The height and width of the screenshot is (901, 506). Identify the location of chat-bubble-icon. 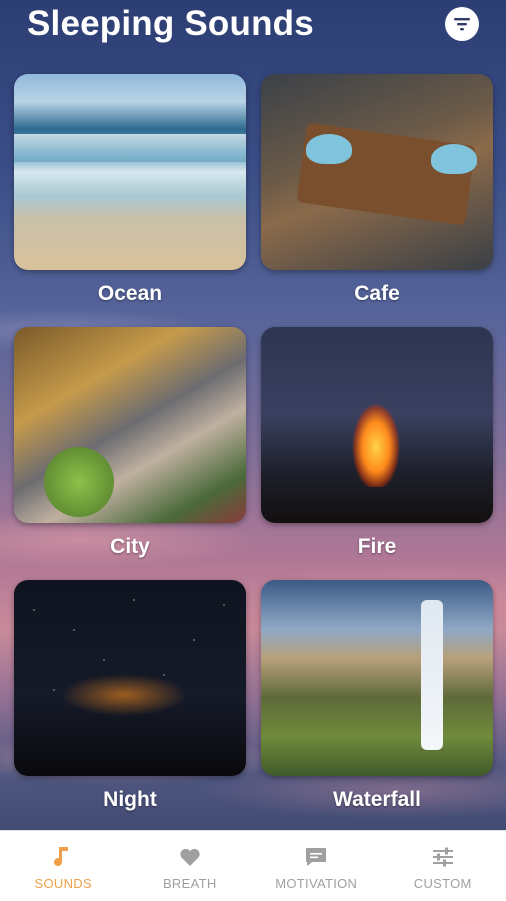
(316, 857).